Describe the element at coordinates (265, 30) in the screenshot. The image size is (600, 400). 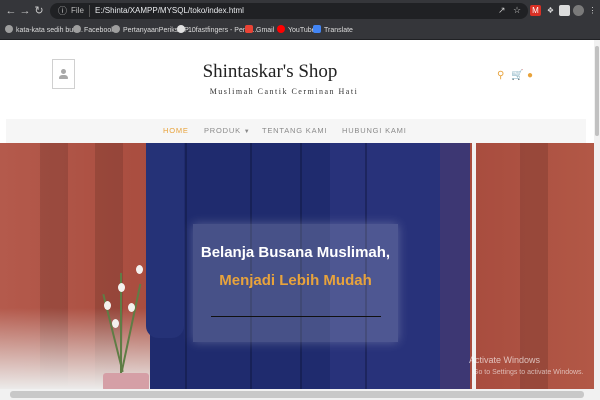
I see `bookmark-label: Gmail` at that location.